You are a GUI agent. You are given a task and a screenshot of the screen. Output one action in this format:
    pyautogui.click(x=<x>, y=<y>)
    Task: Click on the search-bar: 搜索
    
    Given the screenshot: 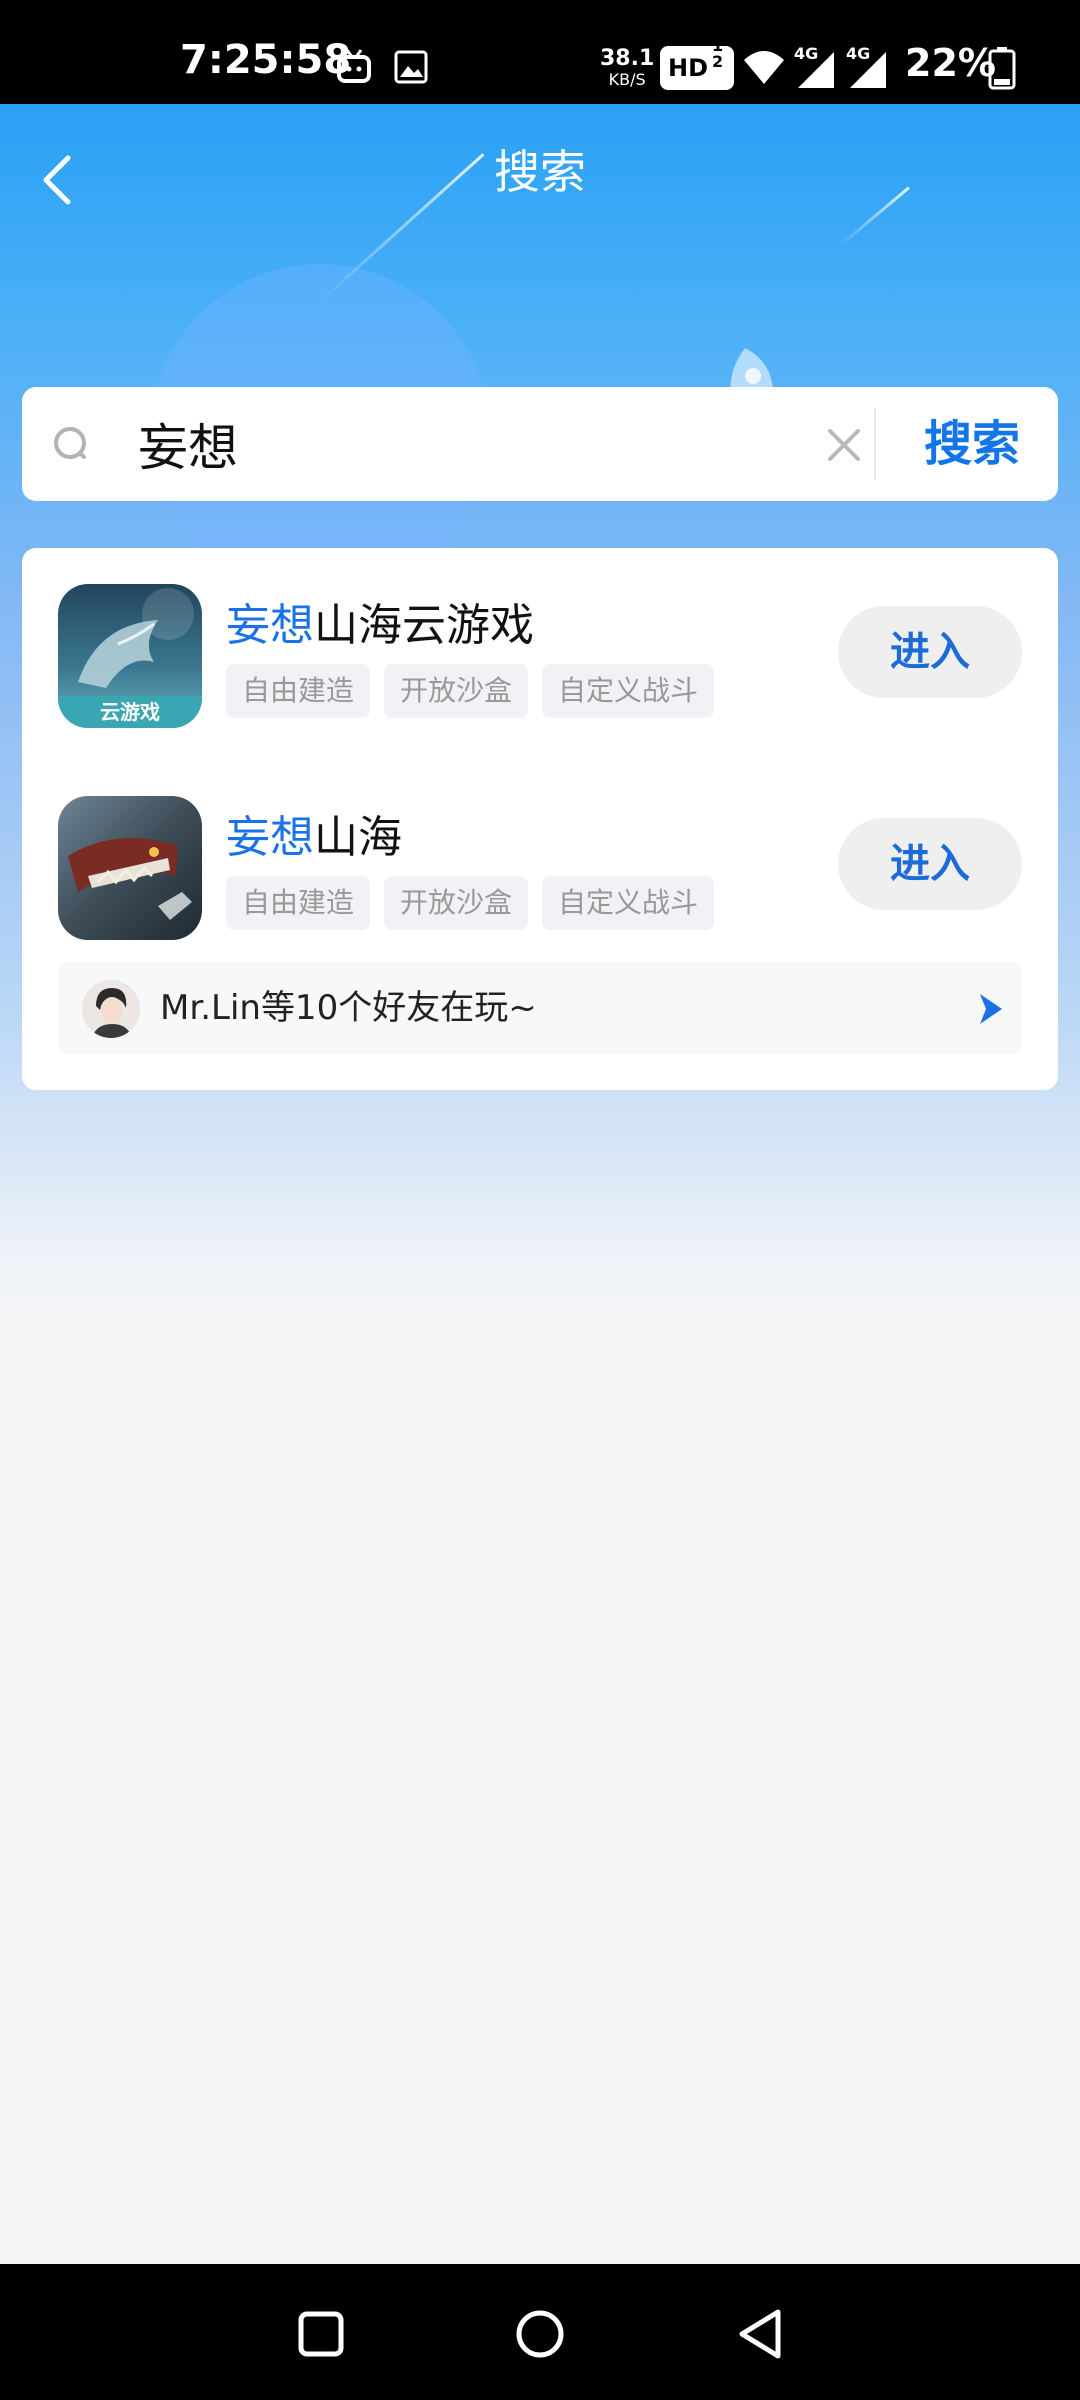 What is the action you would take?
    pyautogui.click(x=540, y=444)
    